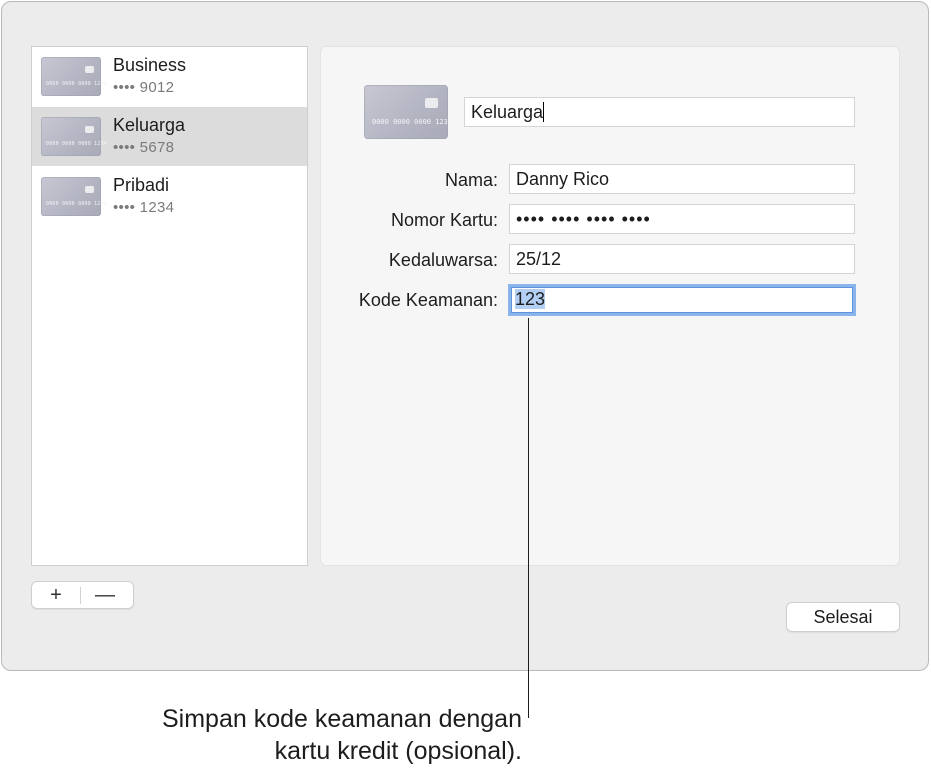 The image size is (931, 774). What do you see at coordinates (144, 87) in the screenshot?
I see `card-number-masked: •••• 9012` at bounding box center [144, 87].